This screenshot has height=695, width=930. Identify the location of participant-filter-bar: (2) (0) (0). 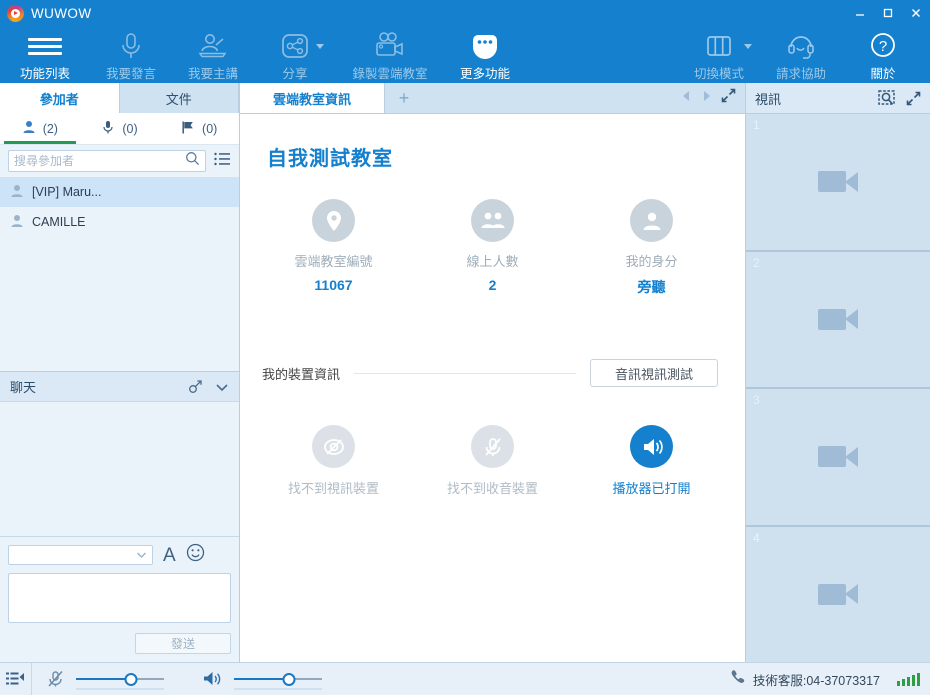
(119, 129).